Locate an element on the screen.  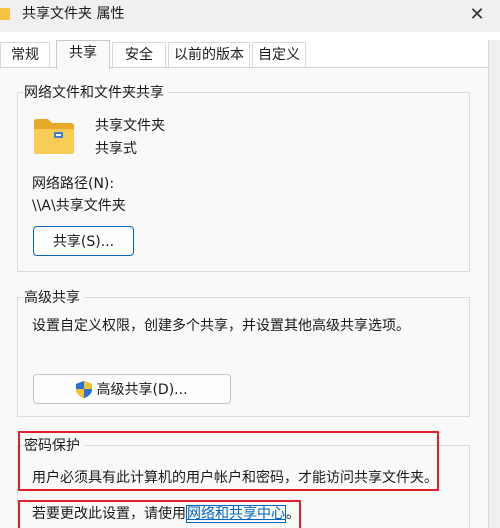
tab-general: 常规 is located at coordinates (25, 55).